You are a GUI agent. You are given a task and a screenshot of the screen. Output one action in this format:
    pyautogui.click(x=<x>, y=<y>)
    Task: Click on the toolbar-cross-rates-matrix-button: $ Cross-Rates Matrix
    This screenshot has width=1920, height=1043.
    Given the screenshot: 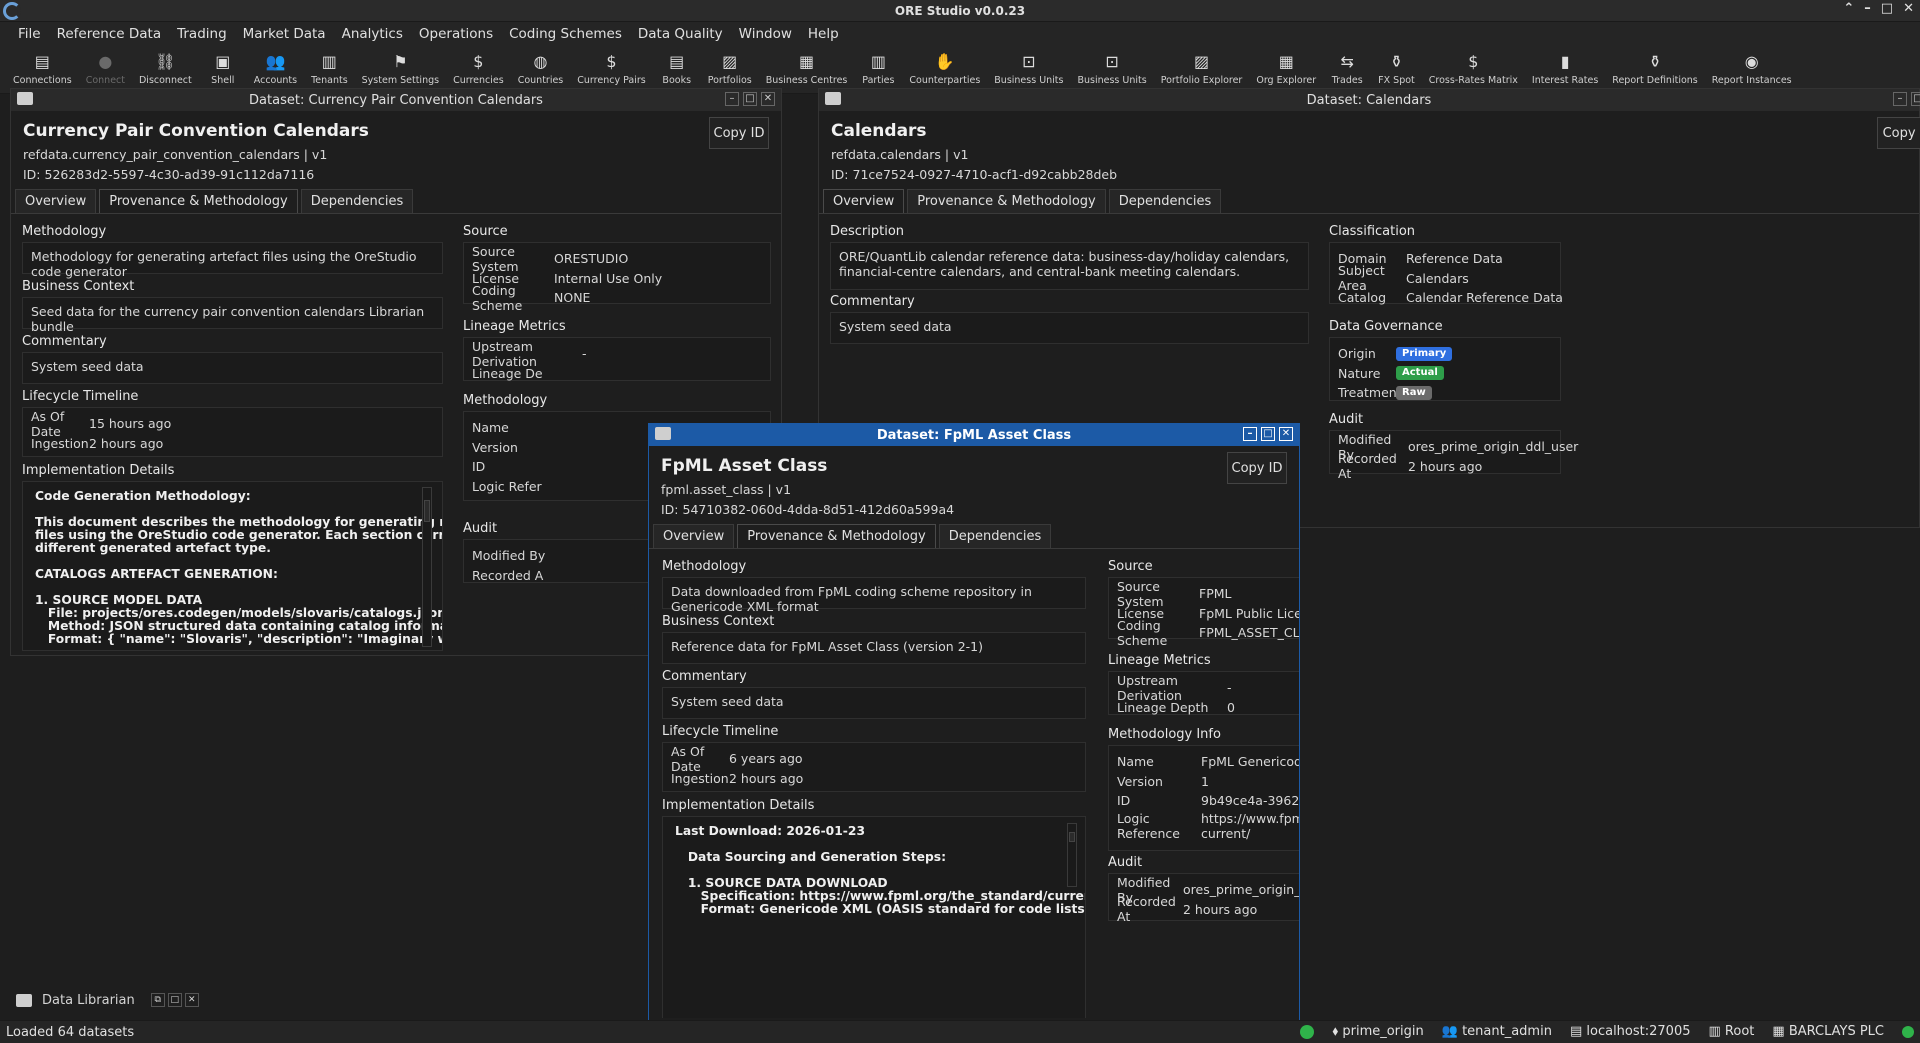 What is the action you would take?
    pyautogui.click(x=1473, y=66)
    